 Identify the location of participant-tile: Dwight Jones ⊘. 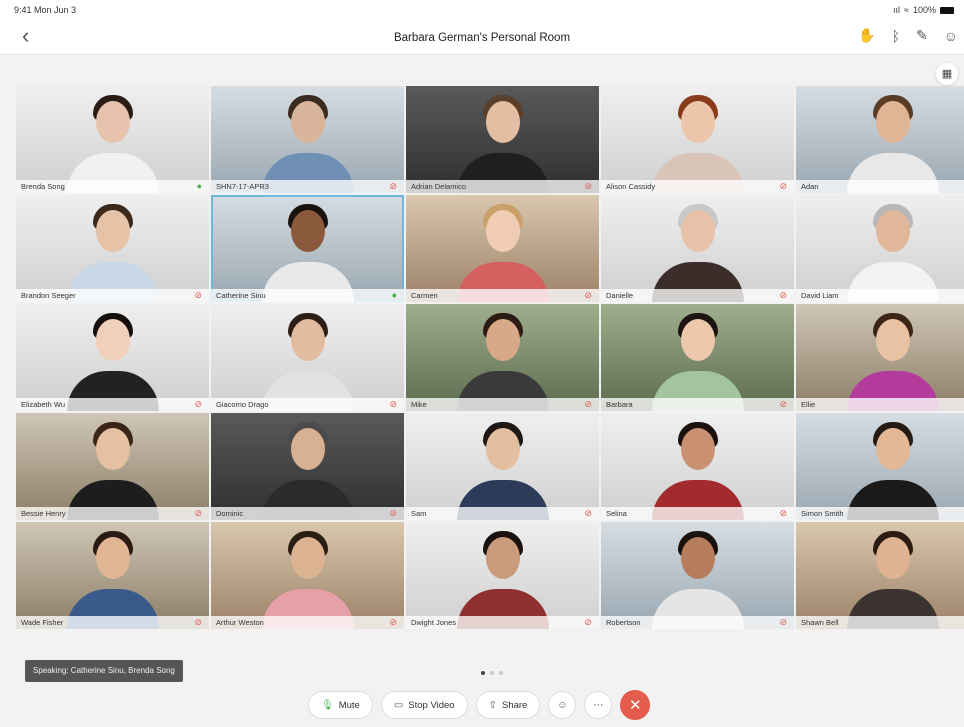
(502, 575).